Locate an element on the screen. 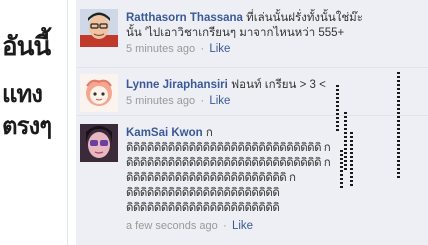  handwritten-note-pane: อันนี้ แทง ตรงๆ is located at coordinates (31, 122).